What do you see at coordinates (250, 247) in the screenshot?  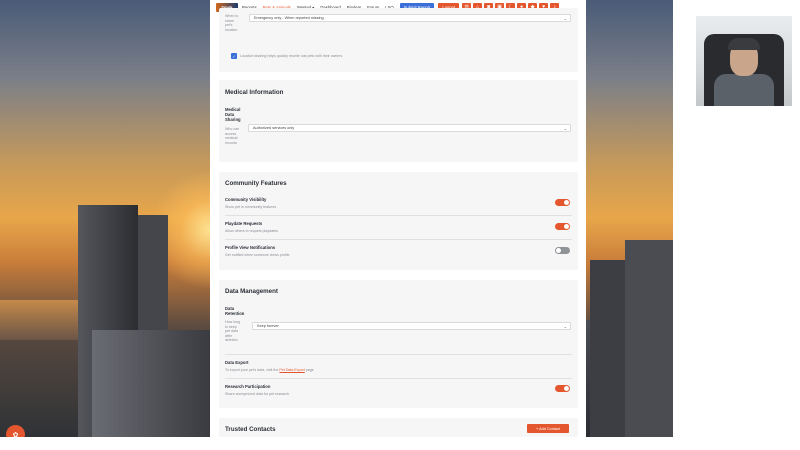 I see `profile-view-notifications-label: Profile View Notifications` at bounding box center [250, 247].